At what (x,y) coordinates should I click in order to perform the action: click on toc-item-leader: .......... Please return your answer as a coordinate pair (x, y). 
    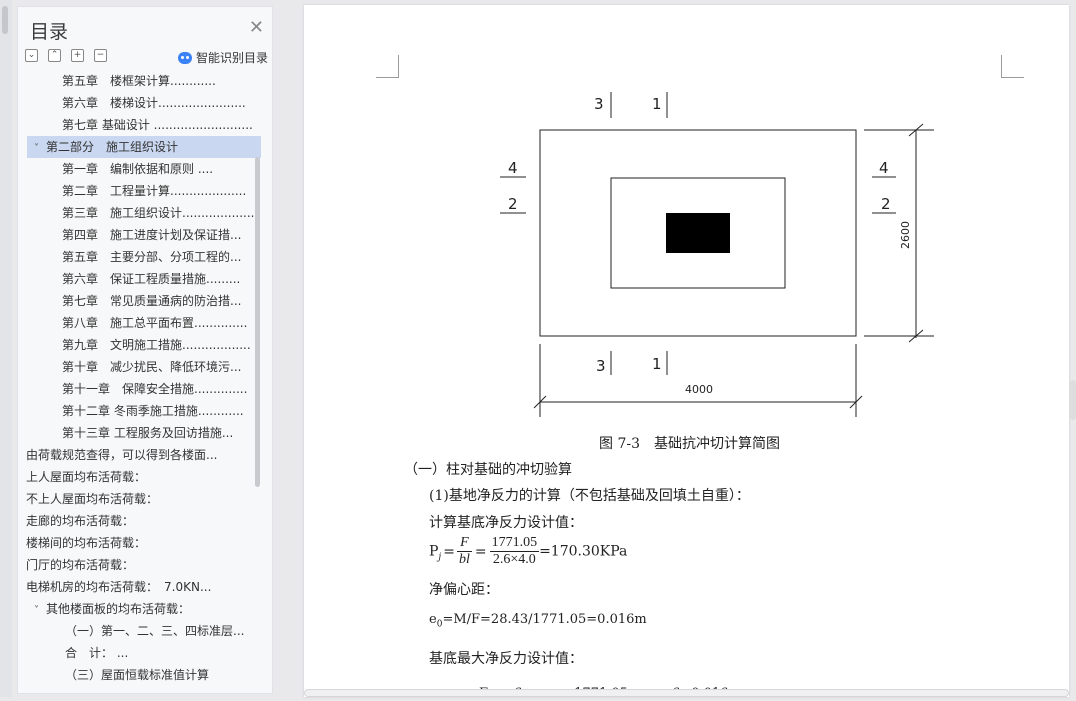
    Looking at the image, I should click on (223, 279).